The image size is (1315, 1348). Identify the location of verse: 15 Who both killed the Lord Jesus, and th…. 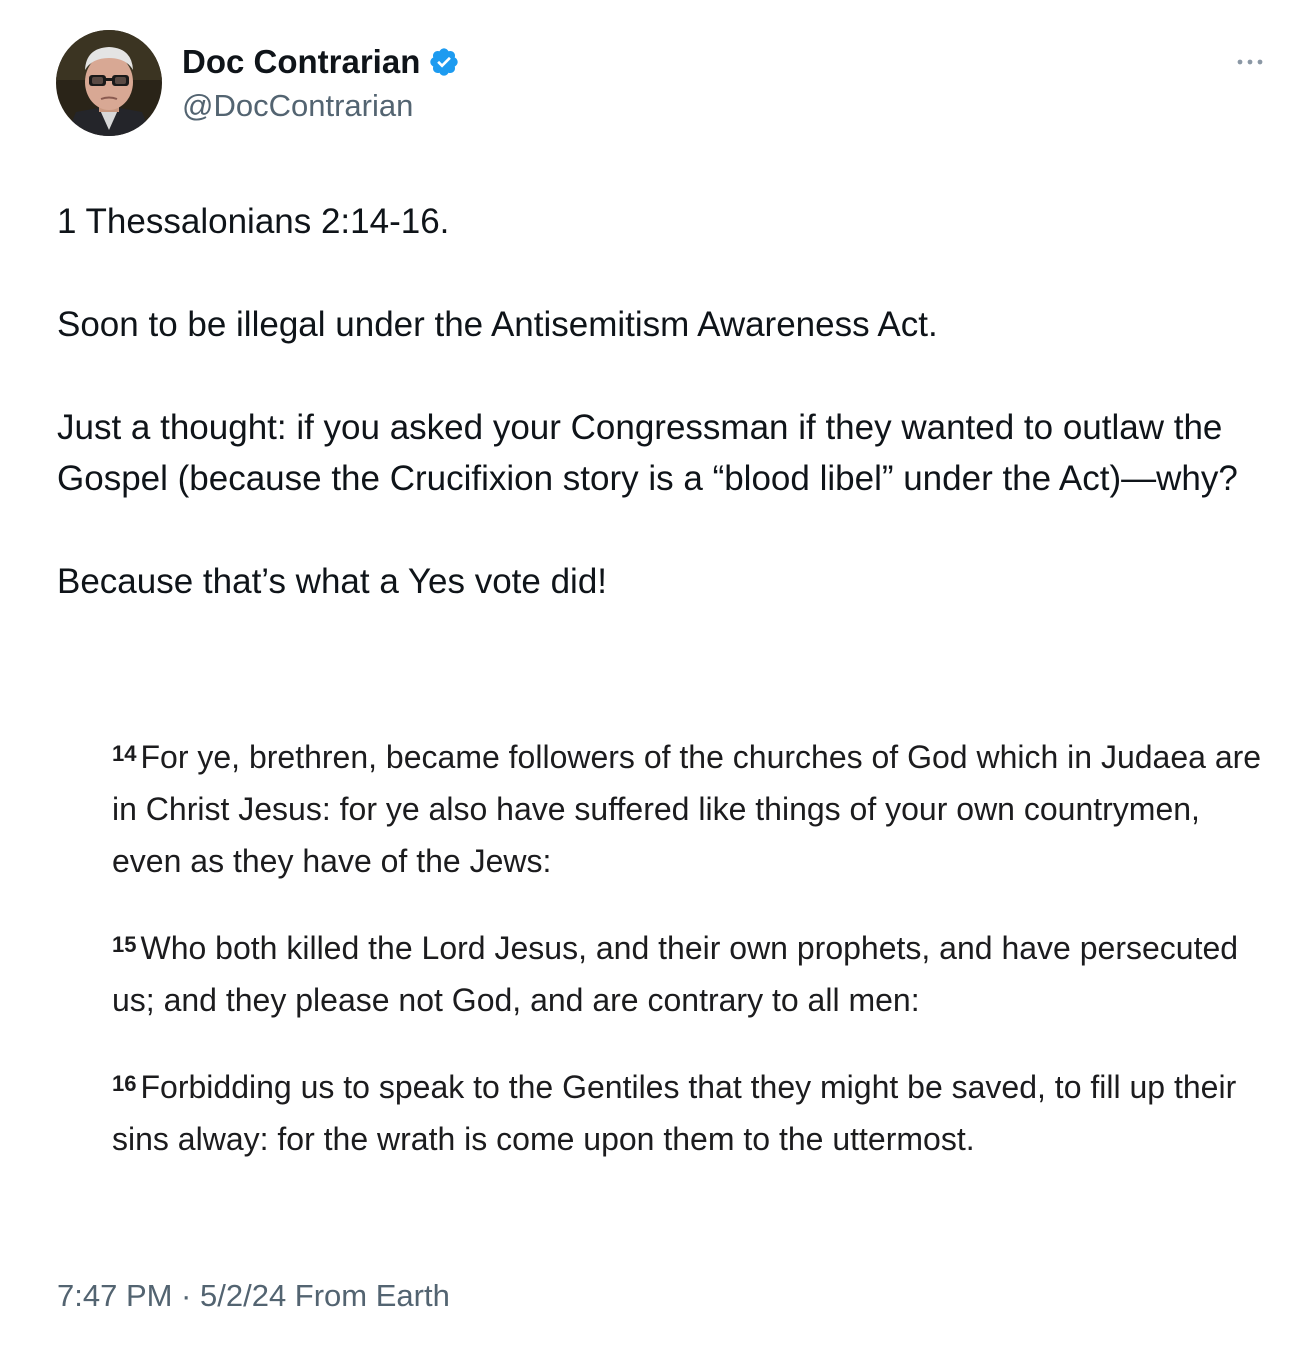
(687, 972).